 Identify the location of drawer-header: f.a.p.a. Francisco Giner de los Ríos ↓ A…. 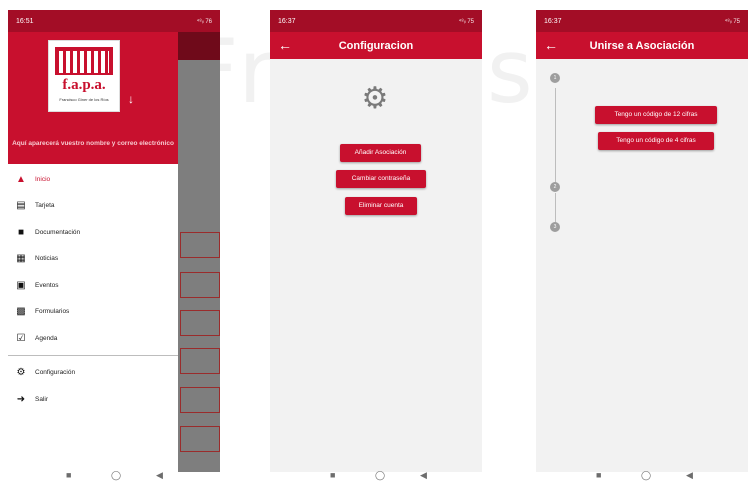
(93, 98).